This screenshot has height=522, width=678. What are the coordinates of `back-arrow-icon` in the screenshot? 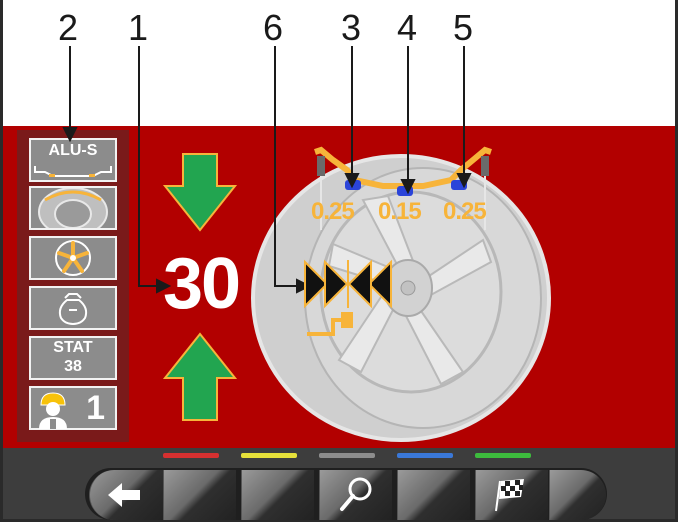 It's located at (124, 495).